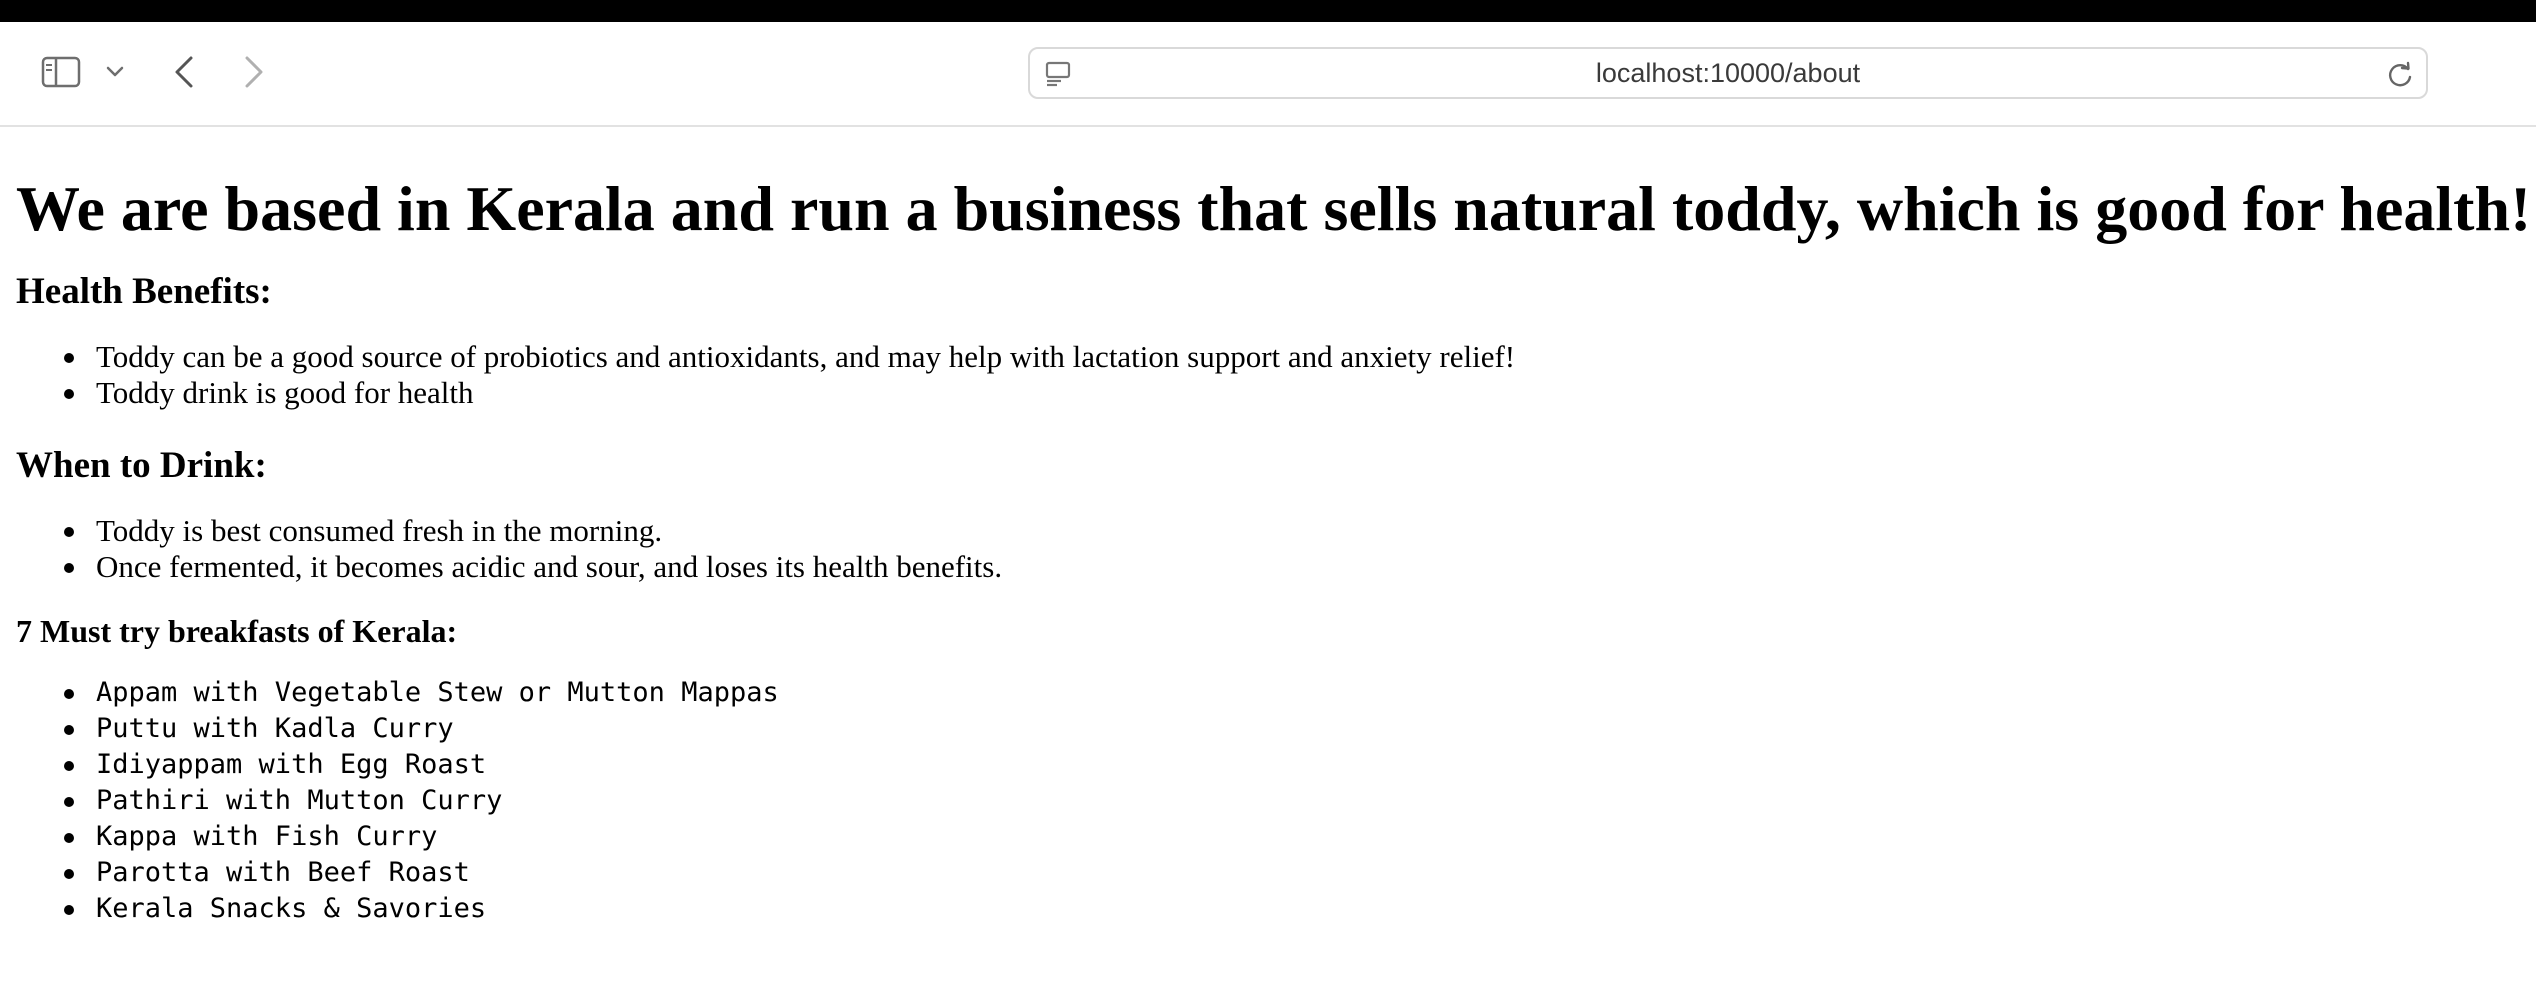  I want to click on breakfasts-heading: 7 Must try breakfasts of Kerala:, so click(237, 631).